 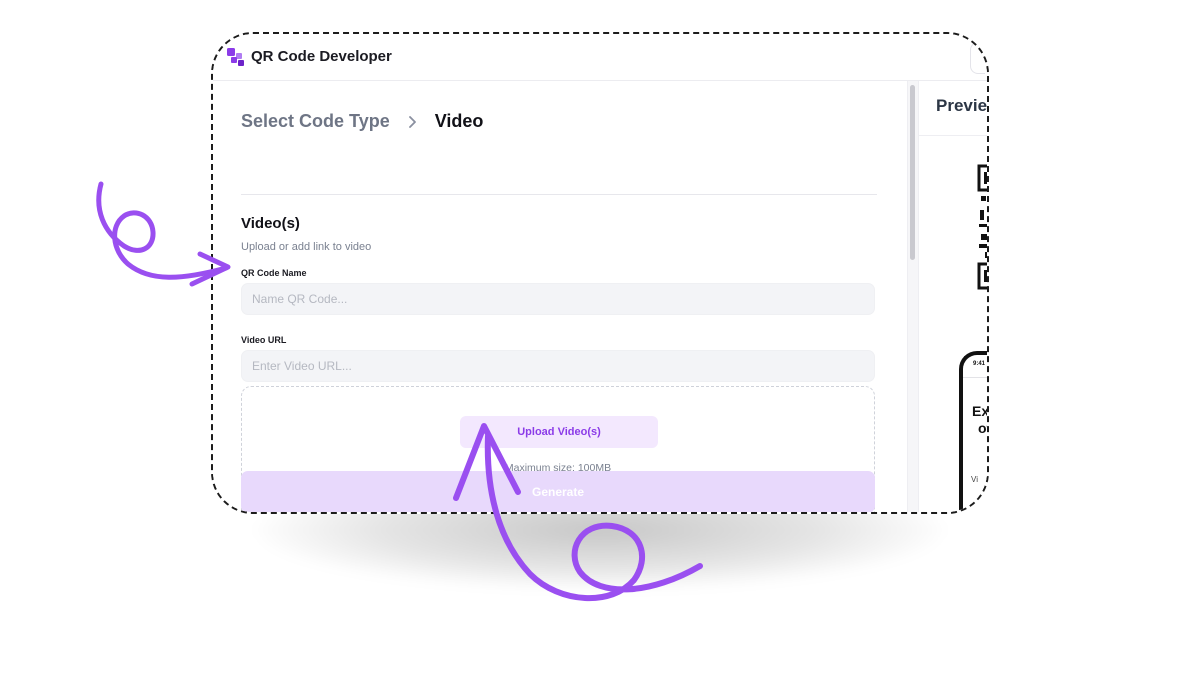 What do you see at coordinates (912, 172) in the screenshot?
I see `scrollbar-thumb` at bounding box center [912, 172].